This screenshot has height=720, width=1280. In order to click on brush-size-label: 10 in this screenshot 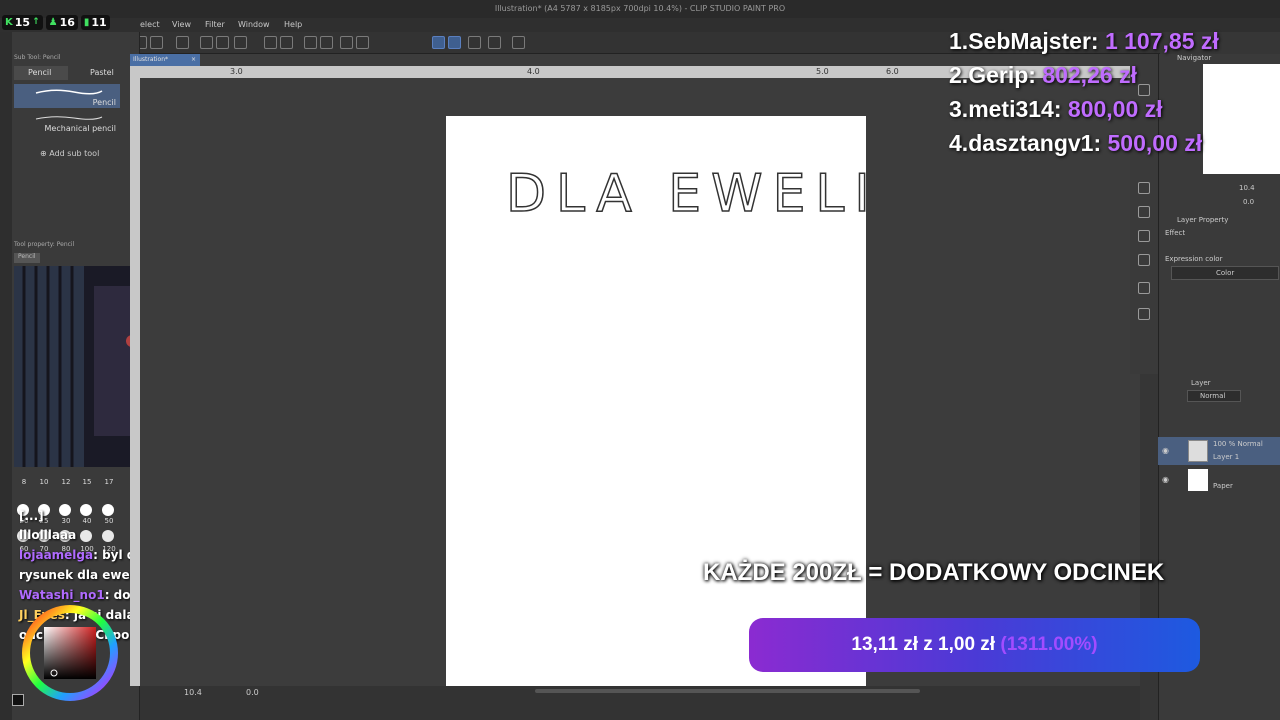, I will do `click(44, 482)`.